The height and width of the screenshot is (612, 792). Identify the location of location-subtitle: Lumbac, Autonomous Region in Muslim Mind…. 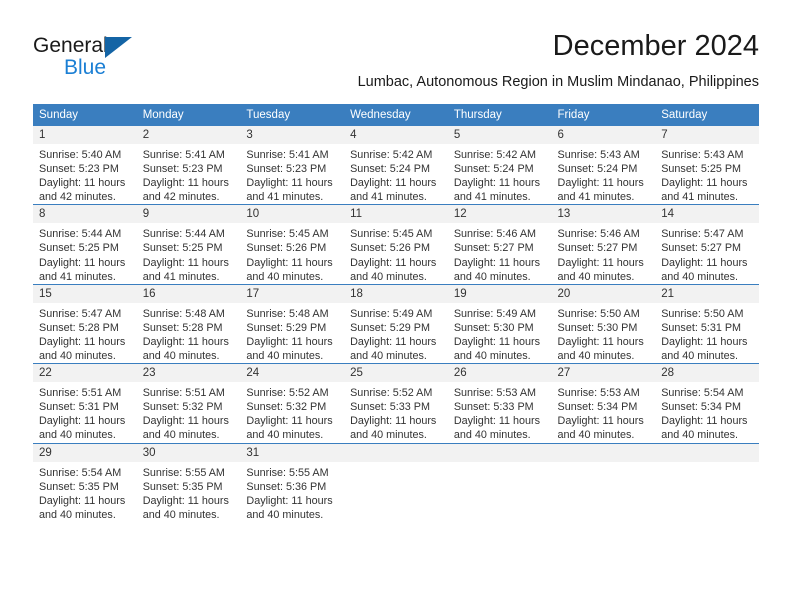
(558, 82).